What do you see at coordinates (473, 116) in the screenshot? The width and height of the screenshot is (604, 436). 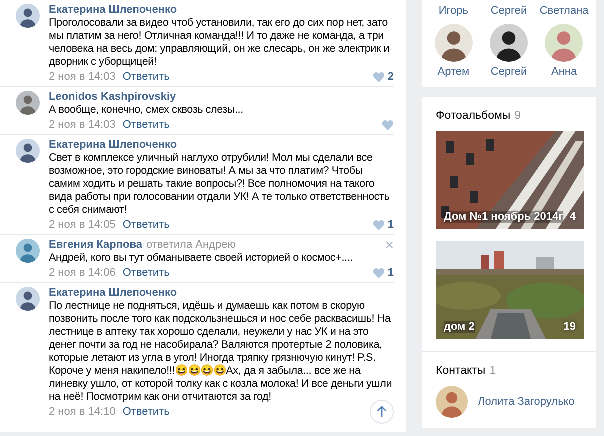 I see `section-title: Фотоальбомы` at bounding box center [473, 116].